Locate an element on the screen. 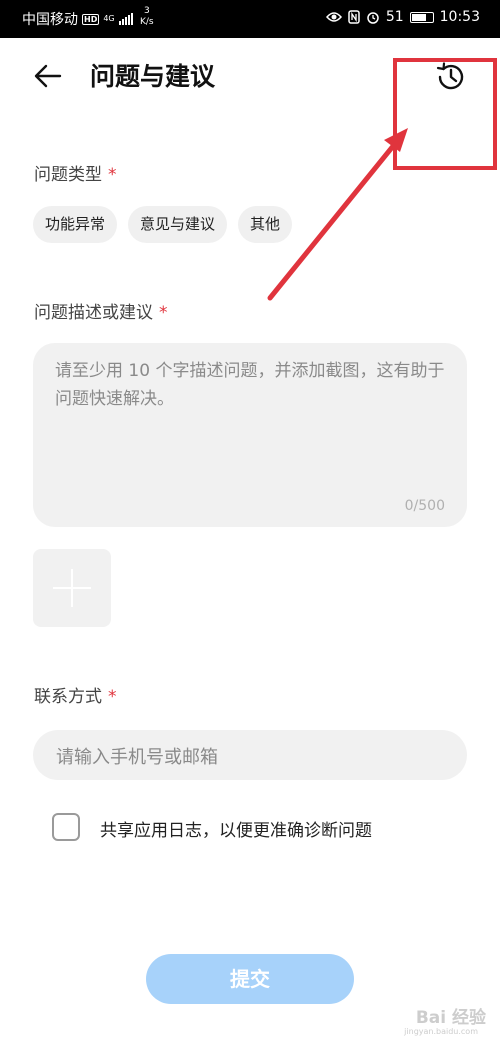 The width and height of the screenshot is (500, 1038). battery-level: 51 is located at coordinates (394, 17).